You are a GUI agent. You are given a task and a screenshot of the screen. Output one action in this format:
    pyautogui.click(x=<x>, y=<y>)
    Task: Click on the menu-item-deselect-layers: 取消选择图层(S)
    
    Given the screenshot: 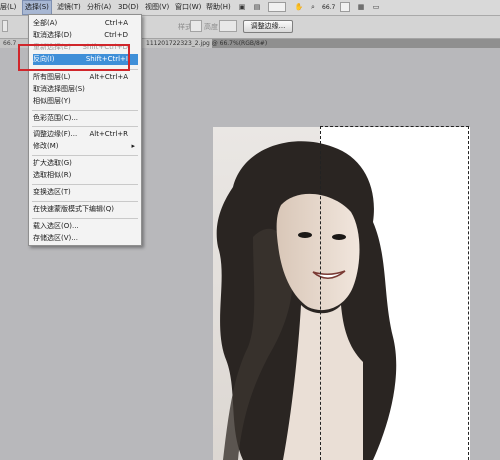 What is the action you would take?
    pyautogui.click(x=85, y=89)
    